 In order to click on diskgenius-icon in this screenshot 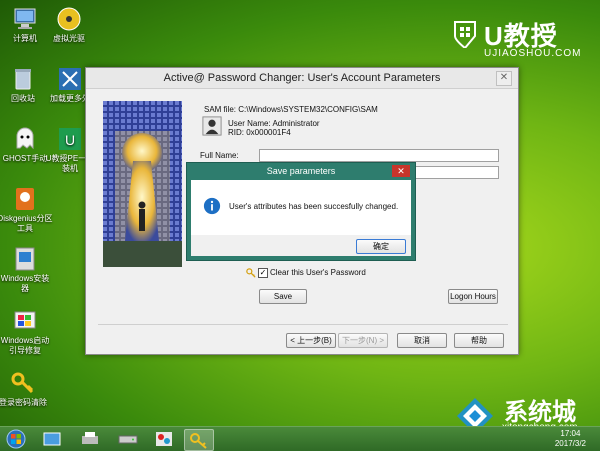, I will do `click(25, 199)`.